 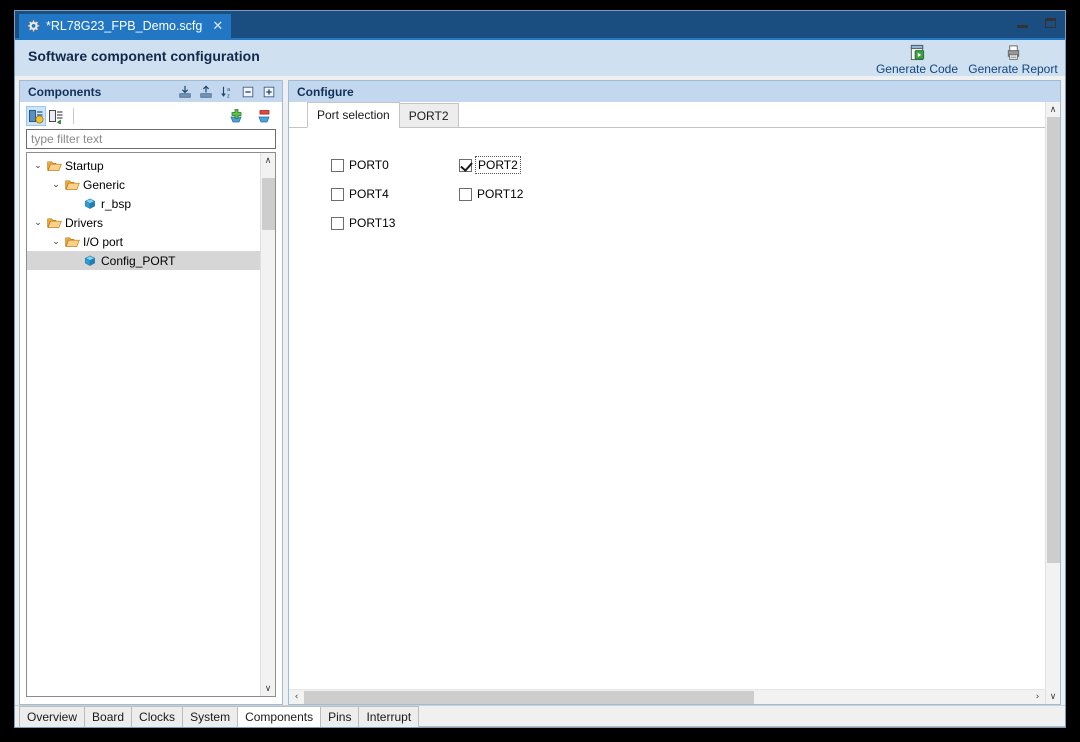 I want to click on tree-vertical-scrollbar: ∧ ∨, so click(x=267, y=424).